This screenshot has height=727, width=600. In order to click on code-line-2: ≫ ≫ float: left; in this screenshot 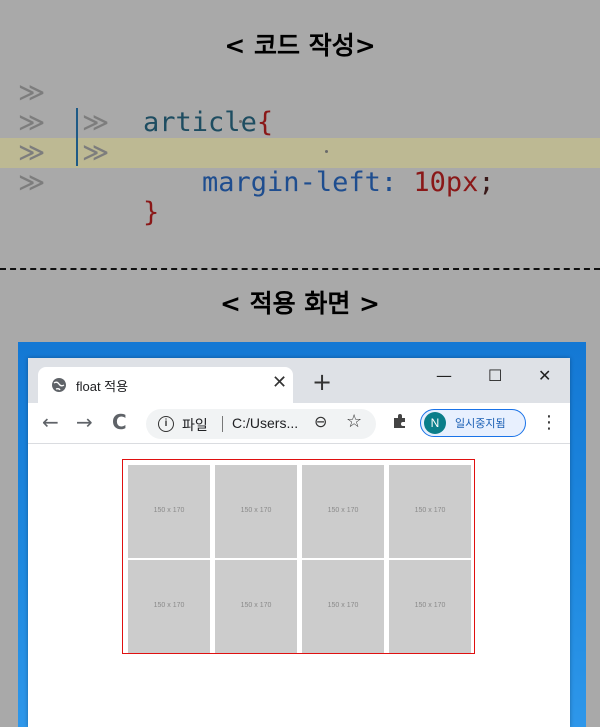, I will do `click(300, 138)`.